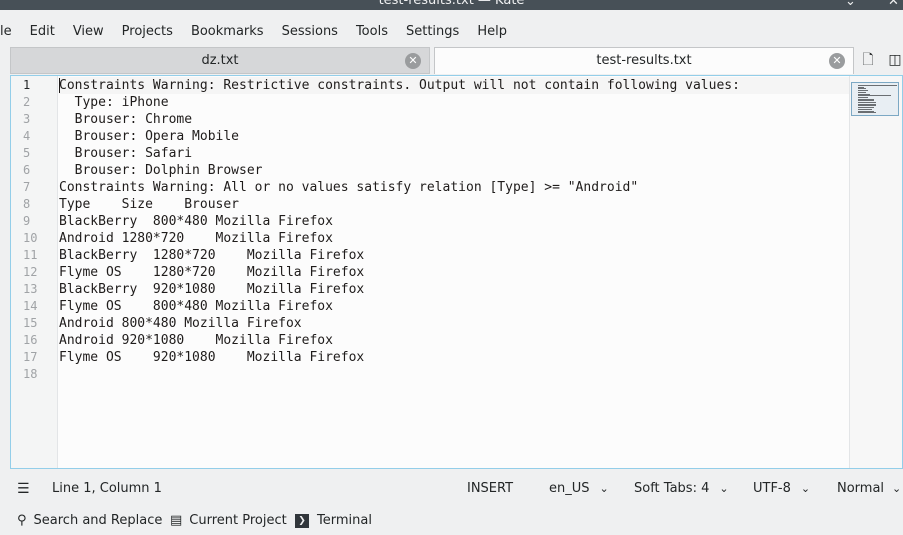 This screenshot has width=903, height=535. I want to click on line-number: 1, so click(27, 85).